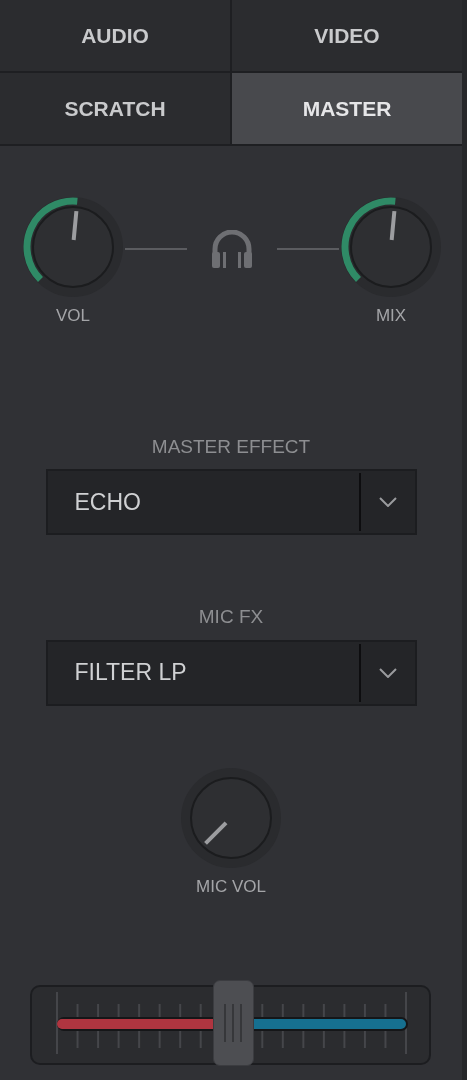  I want to click on crossfader, so click(232, 1023).